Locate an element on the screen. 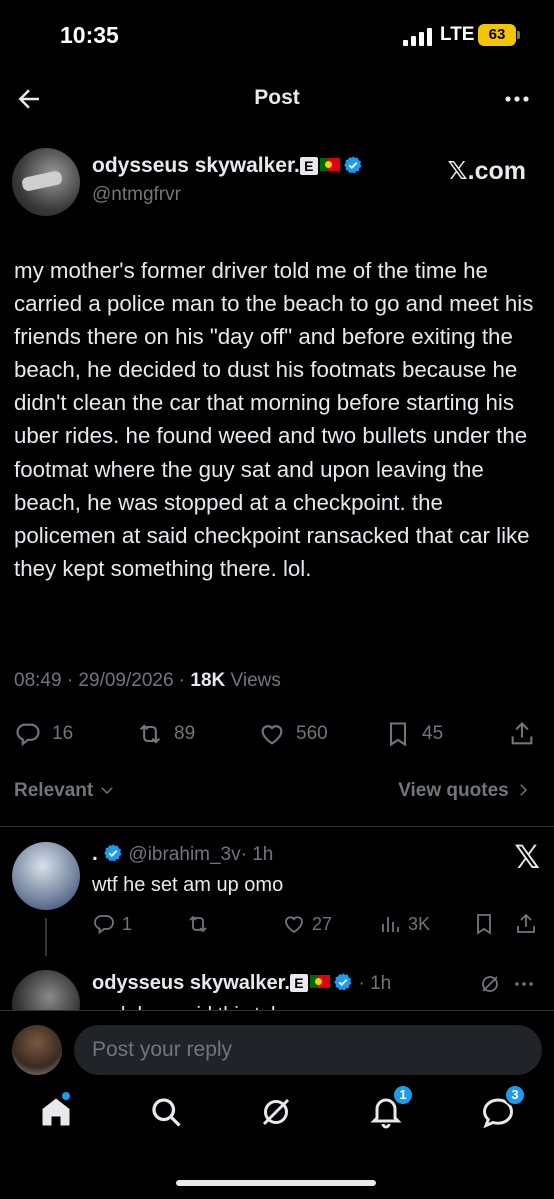 The image size is (554, 1199). post-author: odysseus skywalker. E @ntmgfrvr 𝕏.com is located at coordinates (277, 183).